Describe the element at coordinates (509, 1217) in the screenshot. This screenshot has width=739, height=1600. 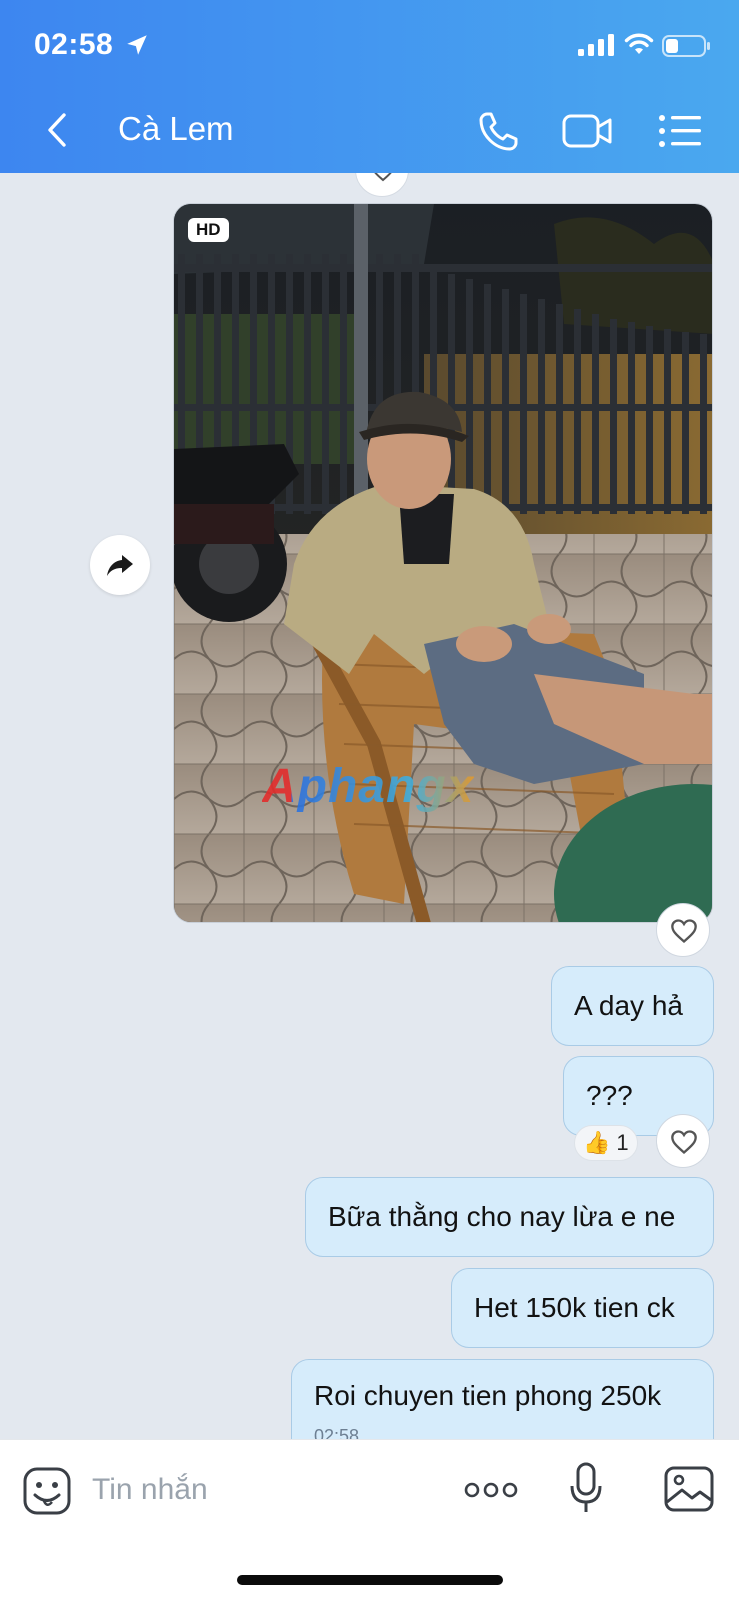
I see `message-bubble: Bữa thằng cho nay lừa e ne` at that location.